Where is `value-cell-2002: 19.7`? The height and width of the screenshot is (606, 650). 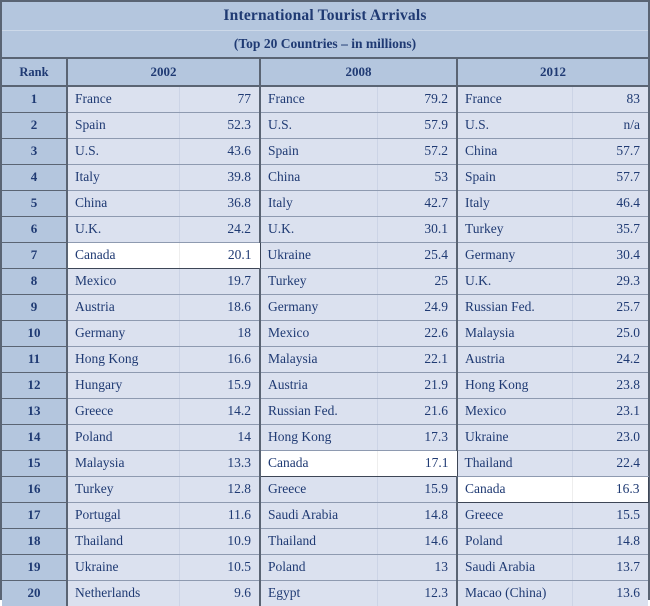
value-cell-2002: 19.7 is located at coordinates (220, 281).